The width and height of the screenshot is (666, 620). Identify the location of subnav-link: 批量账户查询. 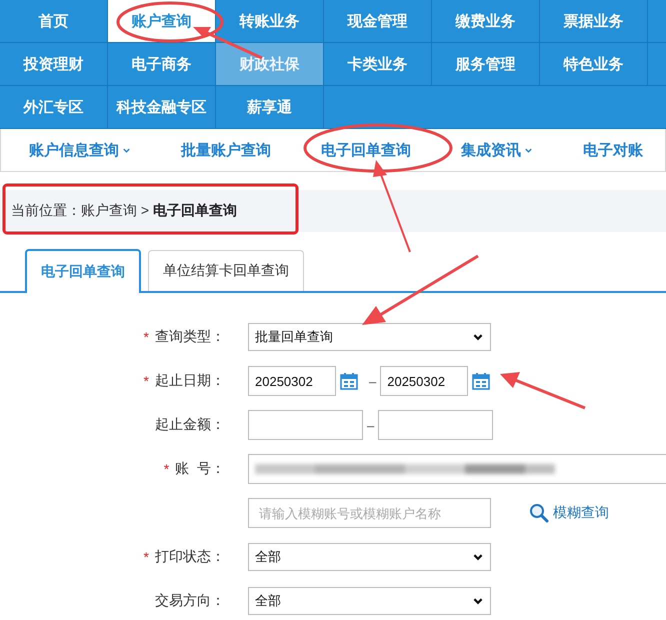
(226, 150).